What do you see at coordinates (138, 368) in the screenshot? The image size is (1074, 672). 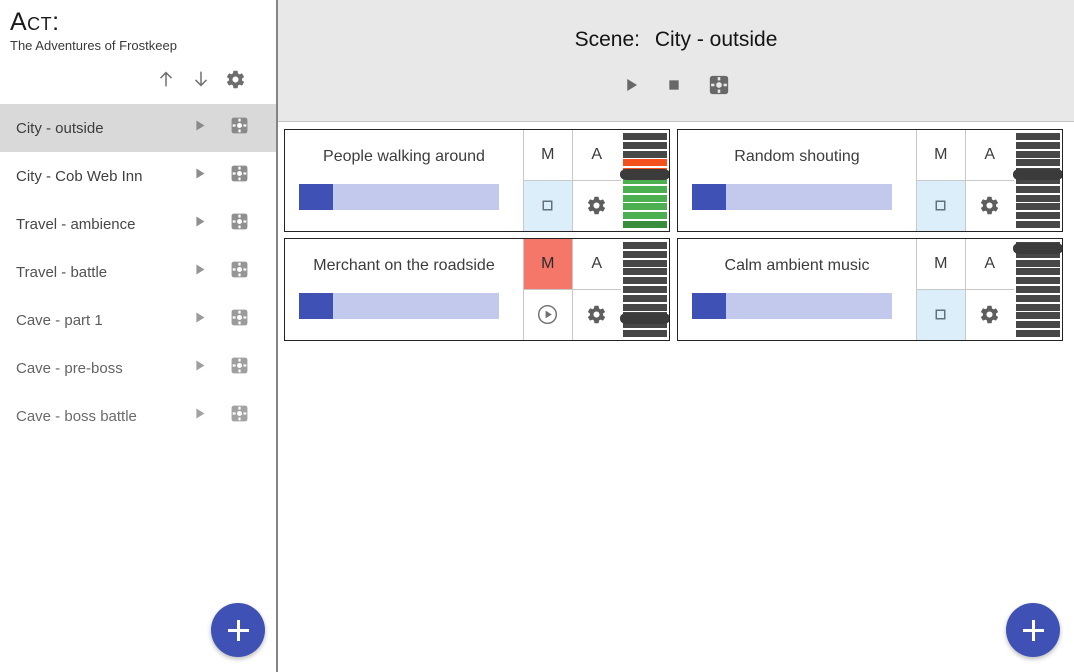 I see `sidebar-item-scene: Cave - pre-boss` at bounding box center [138, 368].